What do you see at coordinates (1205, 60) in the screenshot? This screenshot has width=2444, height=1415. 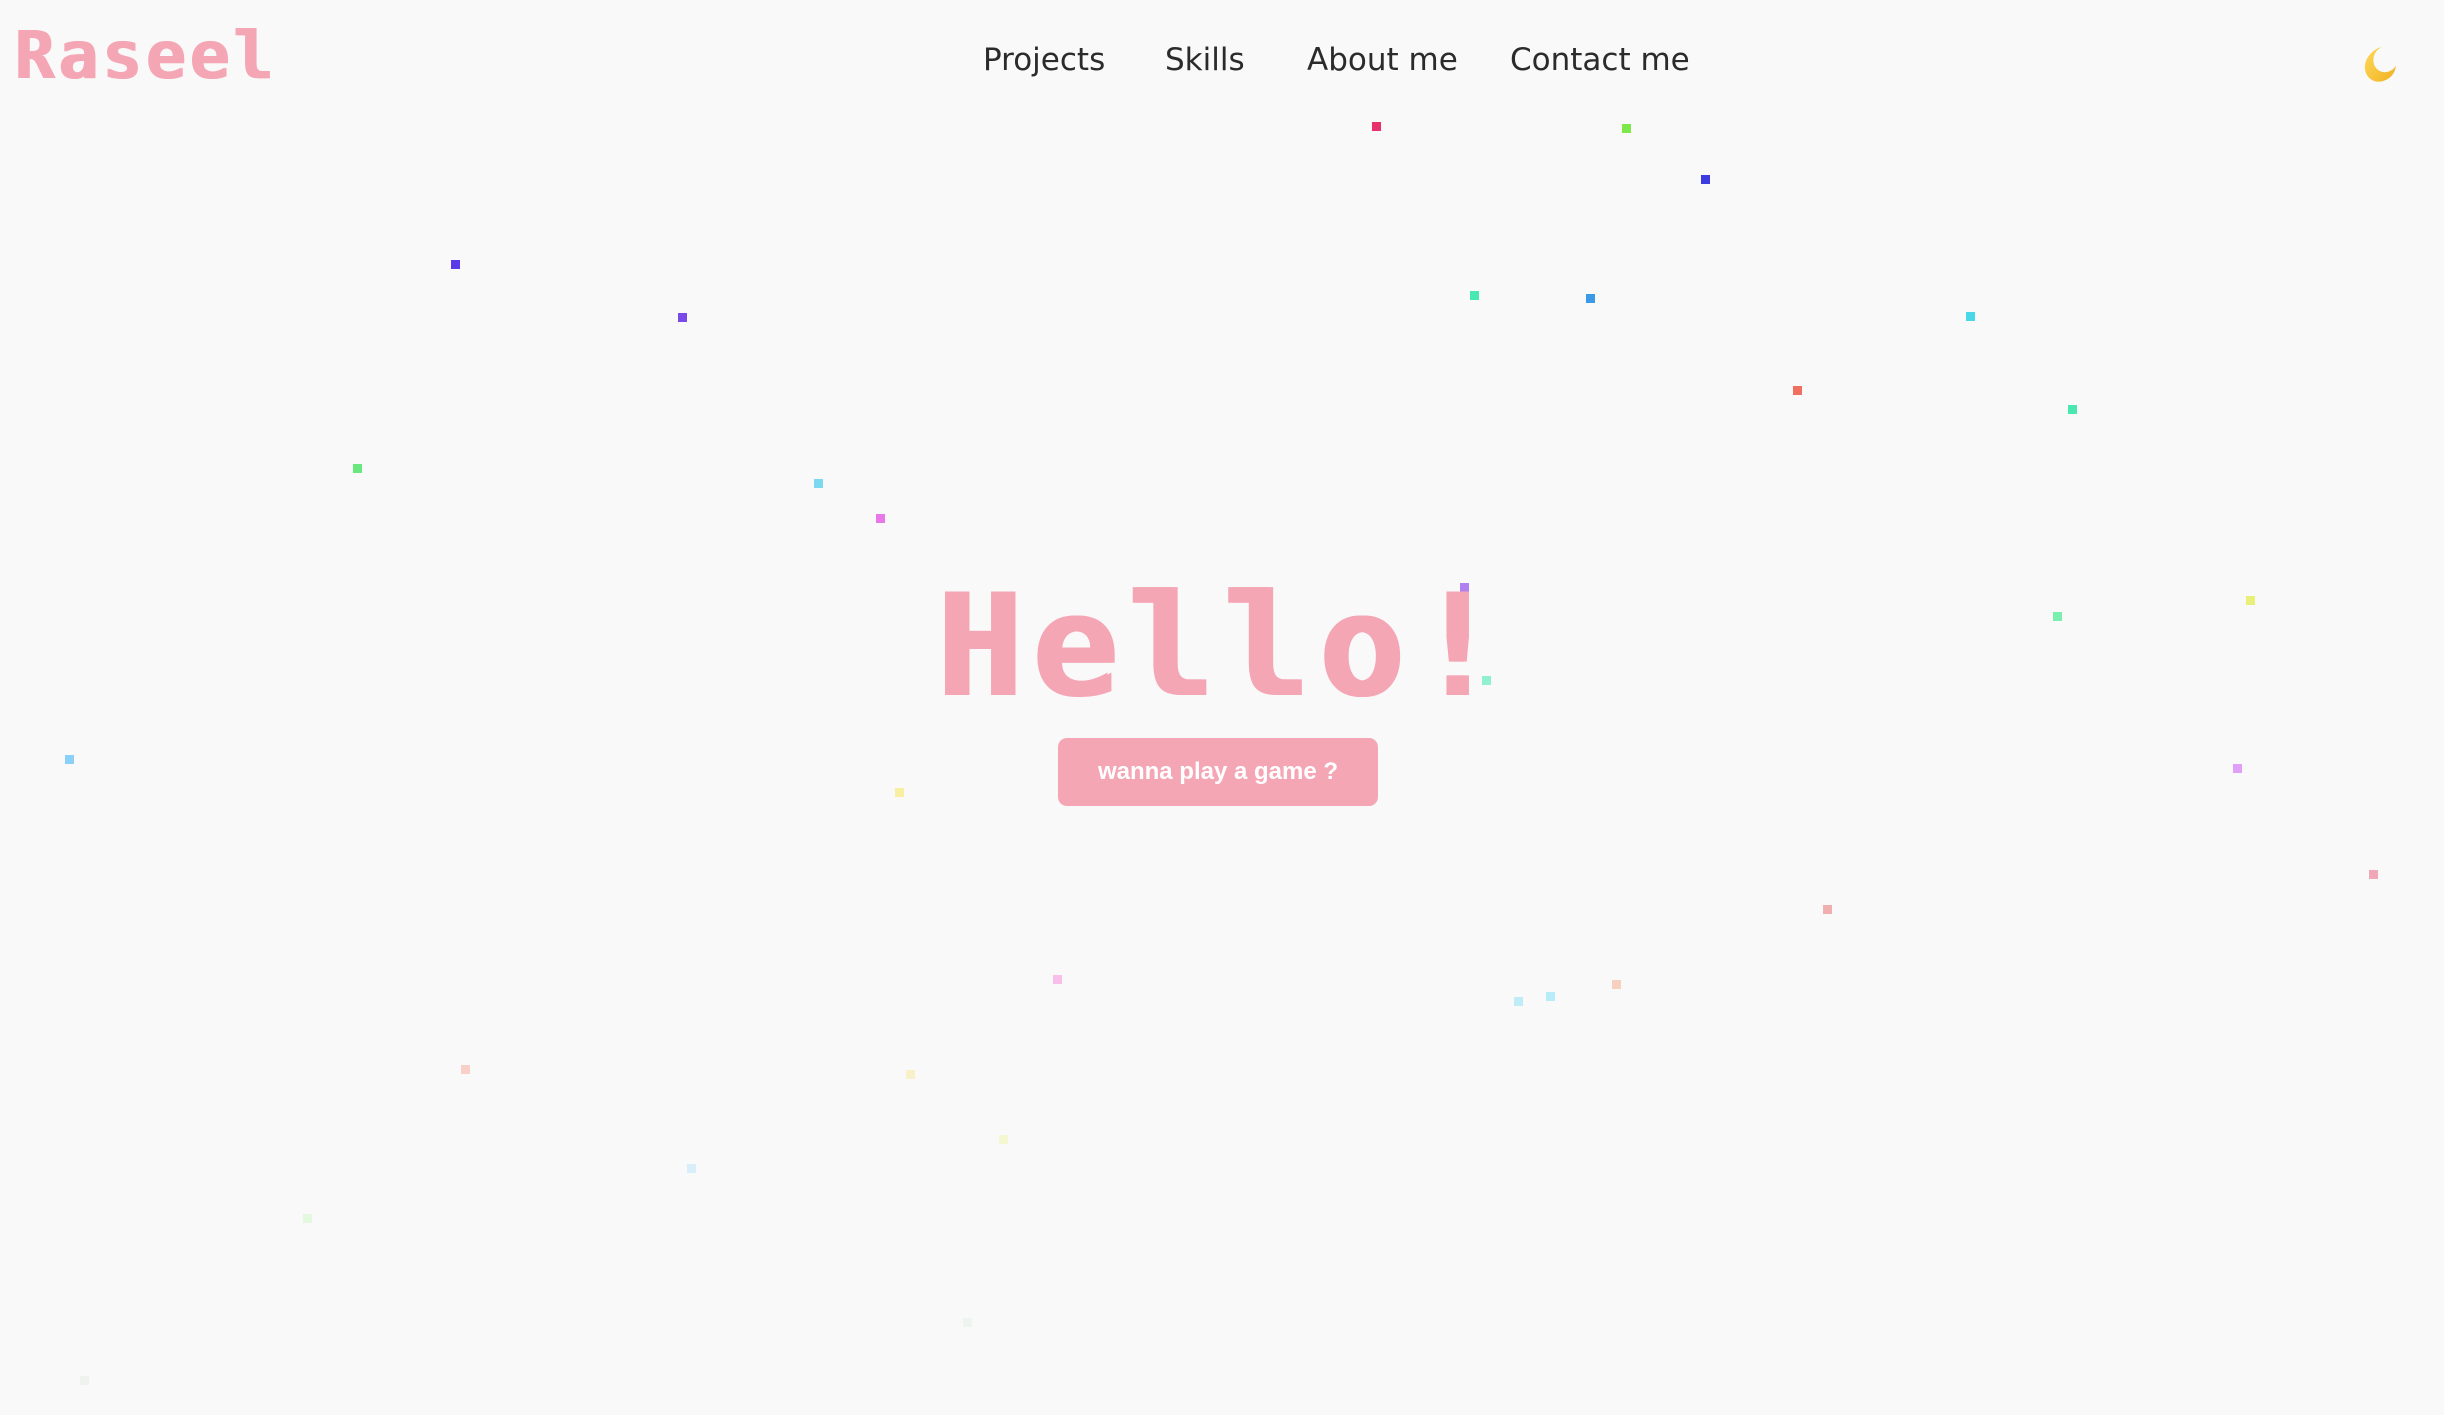 I see `nav-item-skills: Skills` at bounding box center [1205, 60].